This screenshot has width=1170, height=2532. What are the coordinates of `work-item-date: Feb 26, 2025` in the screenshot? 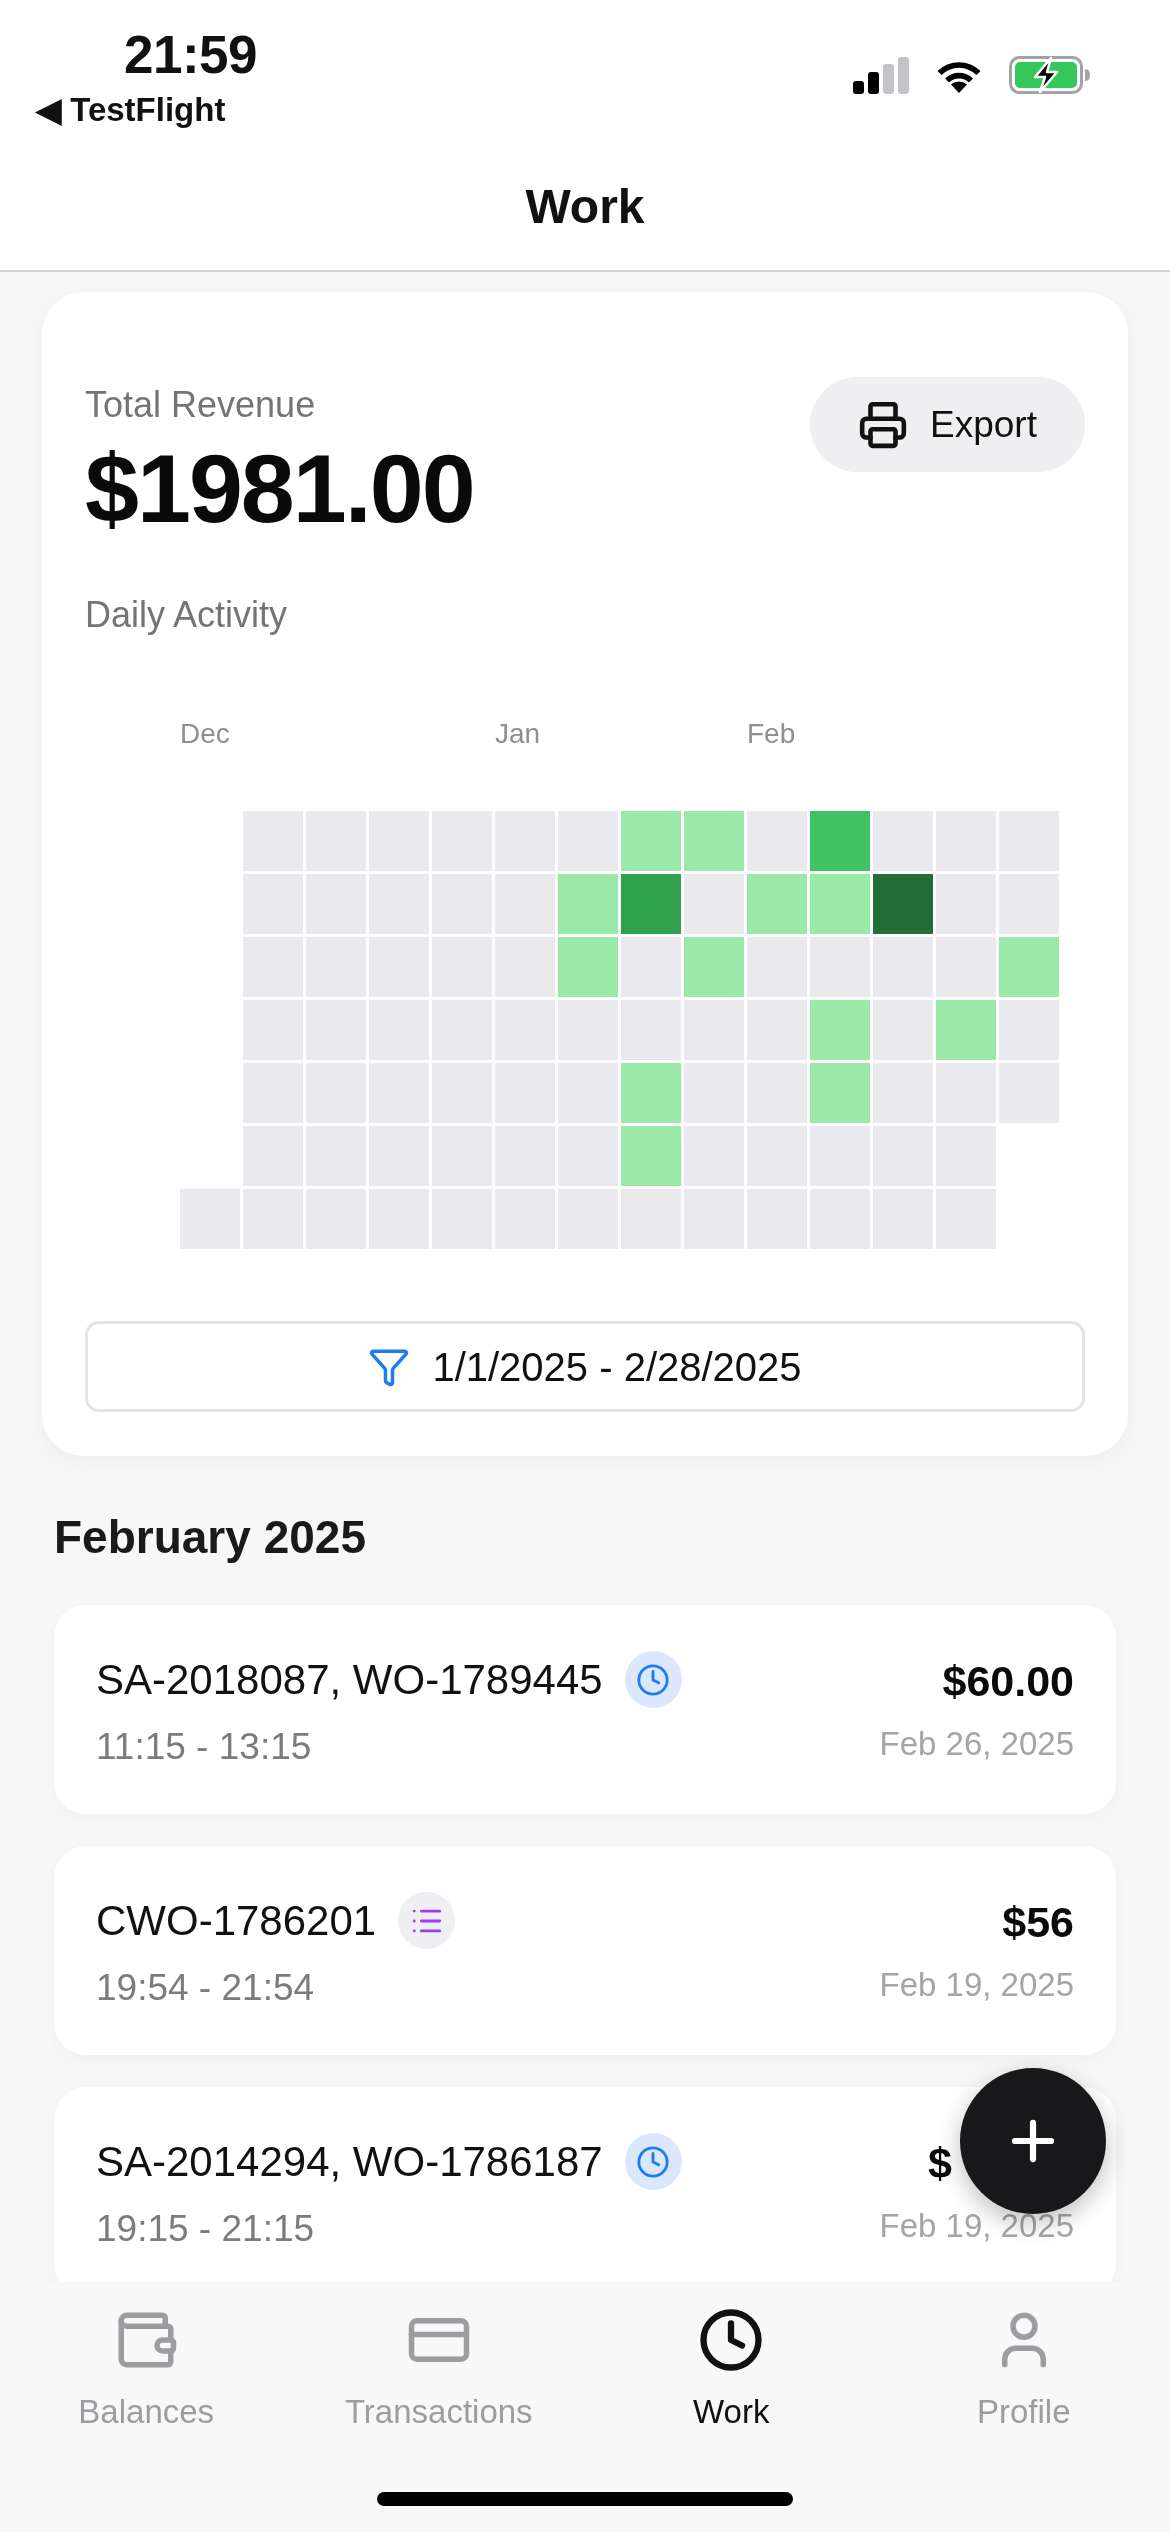 It's located at (976, 1744).